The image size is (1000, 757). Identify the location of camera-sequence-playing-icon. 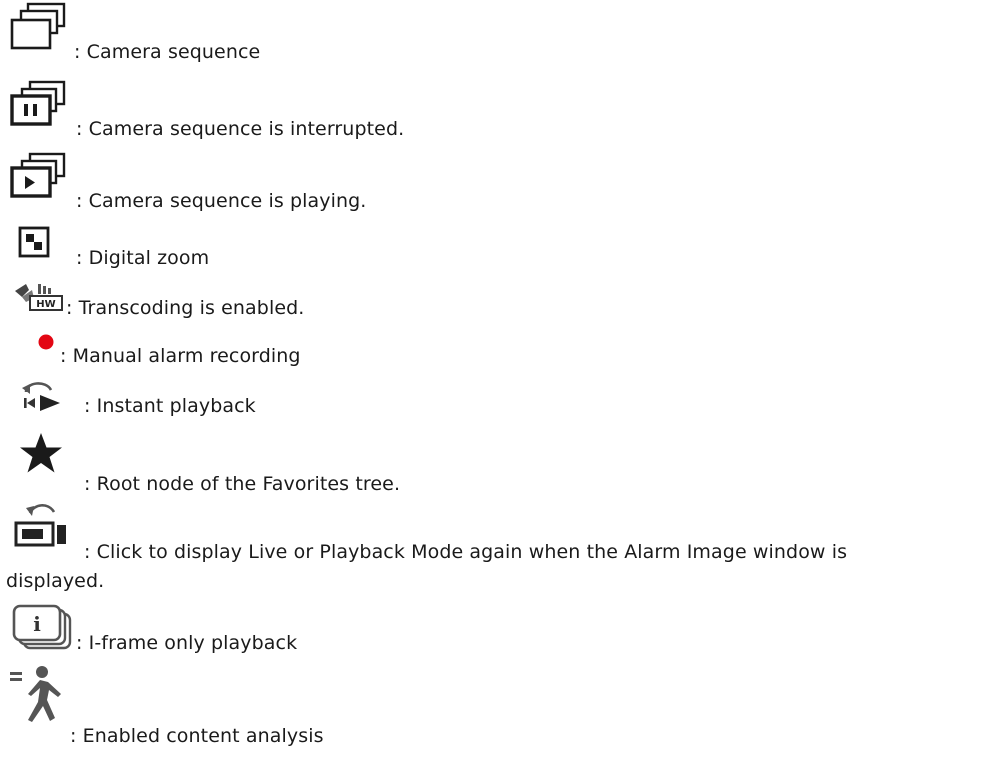
(38, 175).